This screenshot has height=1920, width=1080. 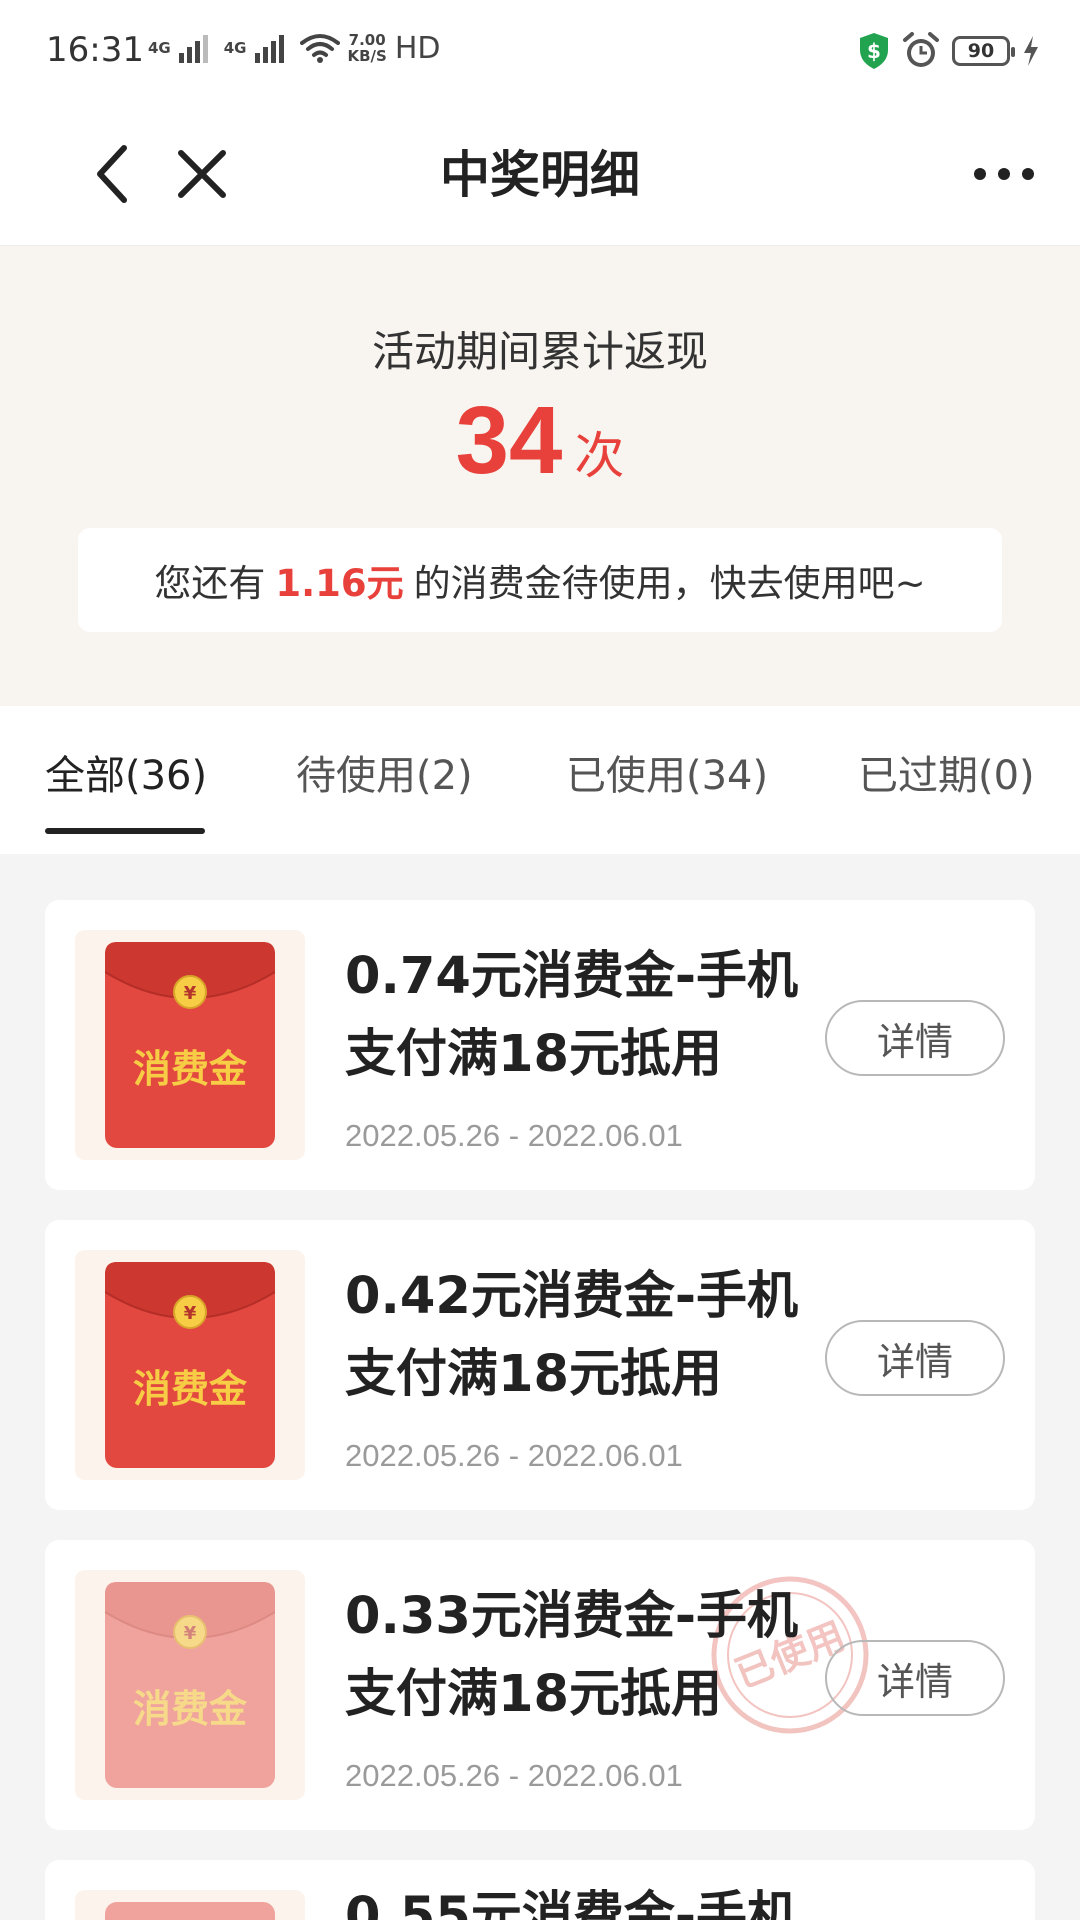 What do you see at coordinates (983, 51) in the screenshot?
I see `battery-icon: 90` at bounding box center [983, 51].